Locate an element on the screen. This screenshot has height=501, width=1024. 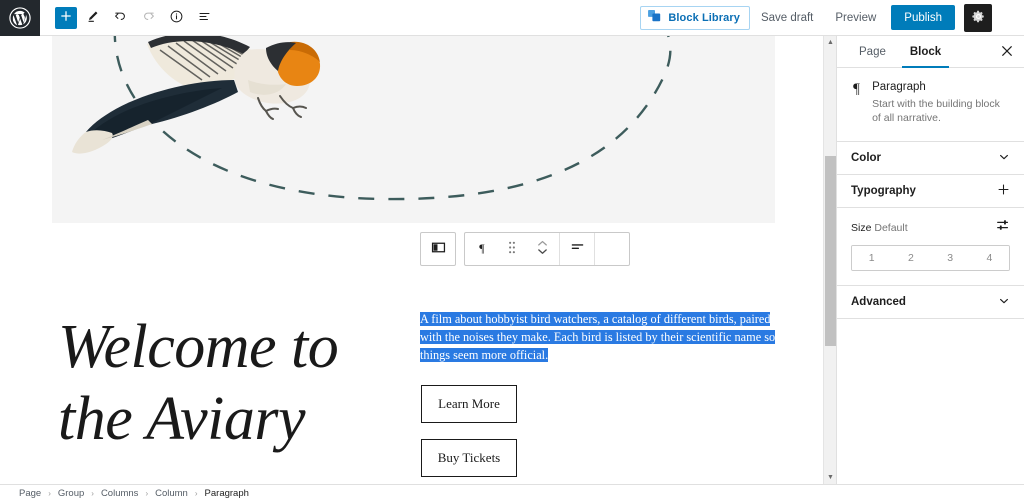
breadcrumb-item-column: Column is located at coordinates (171, 493).